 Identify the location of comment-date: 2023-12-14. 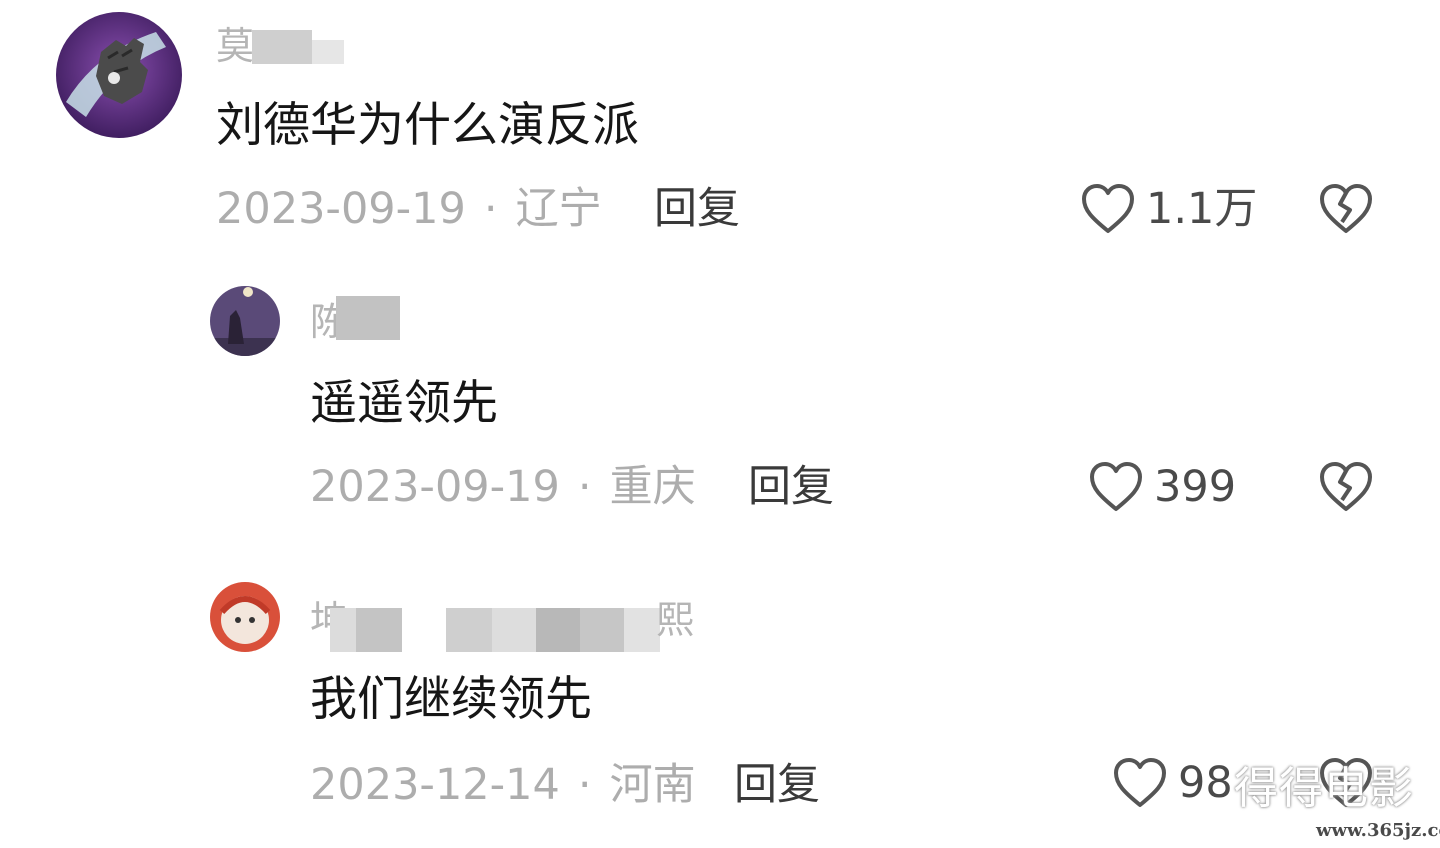
(435, 785).